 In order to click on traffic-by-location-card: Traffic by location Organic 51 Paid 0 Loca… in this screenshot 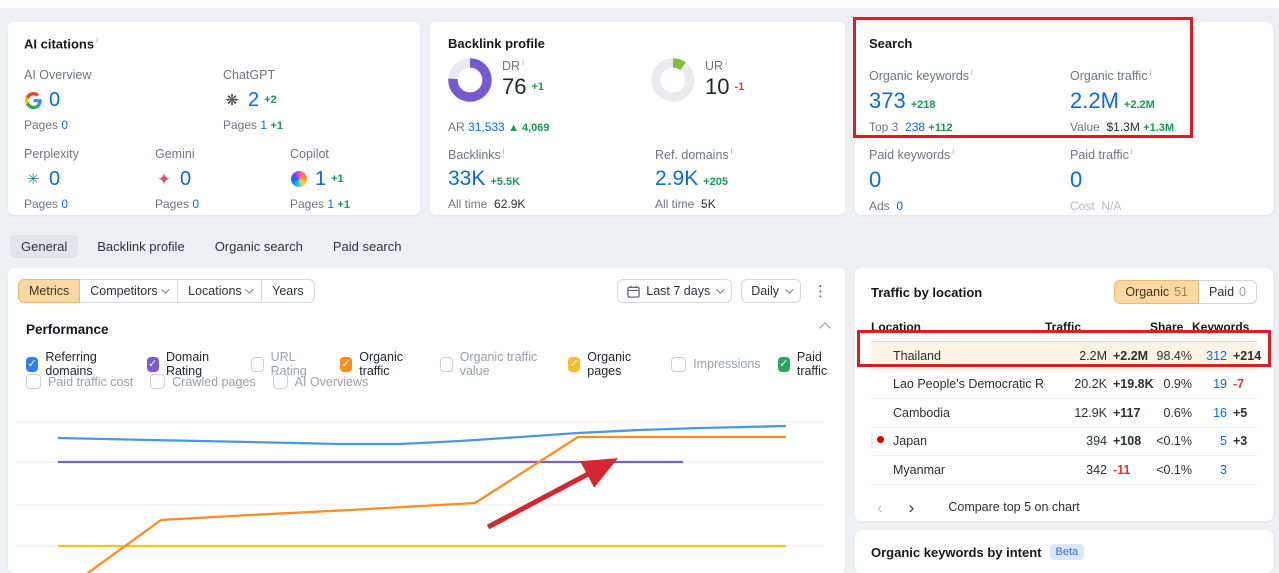, I will do `click(1064, 394)`.